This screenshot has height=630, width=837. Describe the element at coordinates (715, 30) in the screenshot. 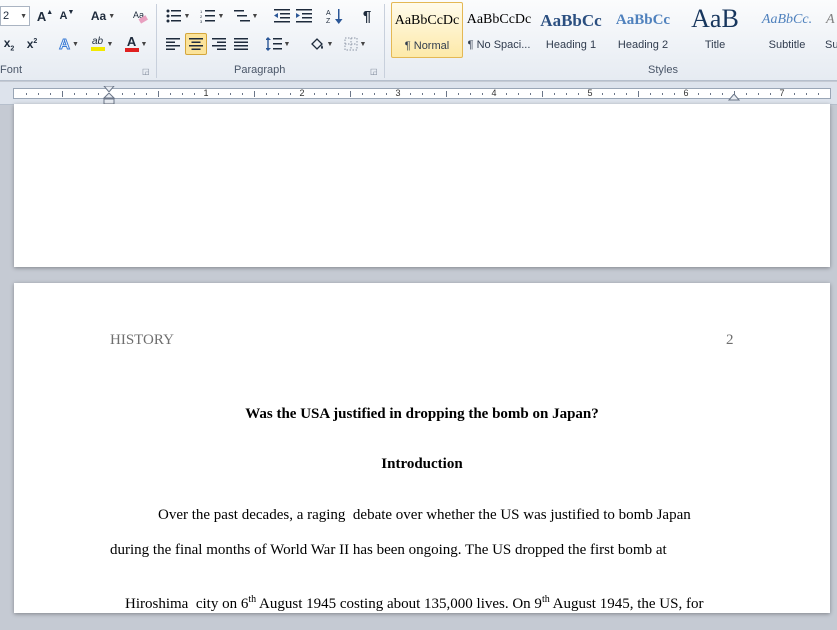

I see `style-title: AaB Title` at that location.